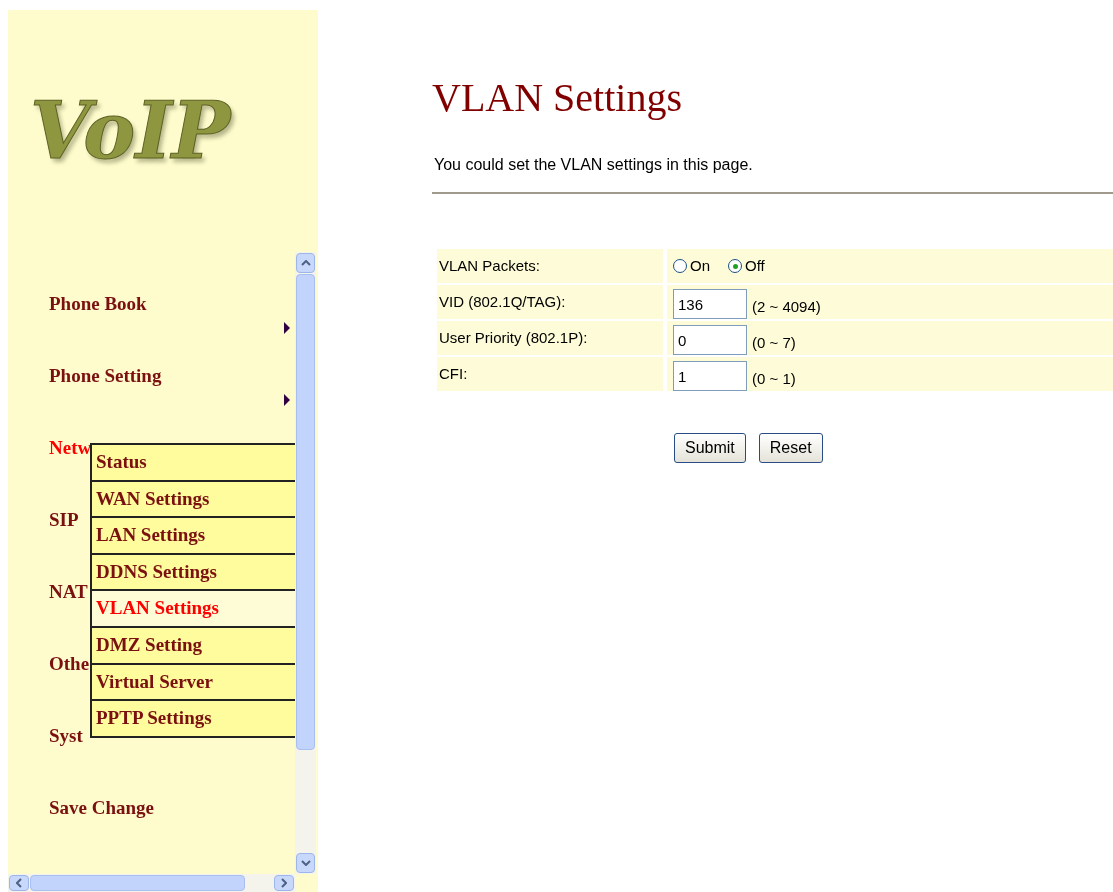  What do you see at coordinates (193, 718) in the screenshot?
I see `submenu-item: PPTP Settings` at bounding box center [193, 718].